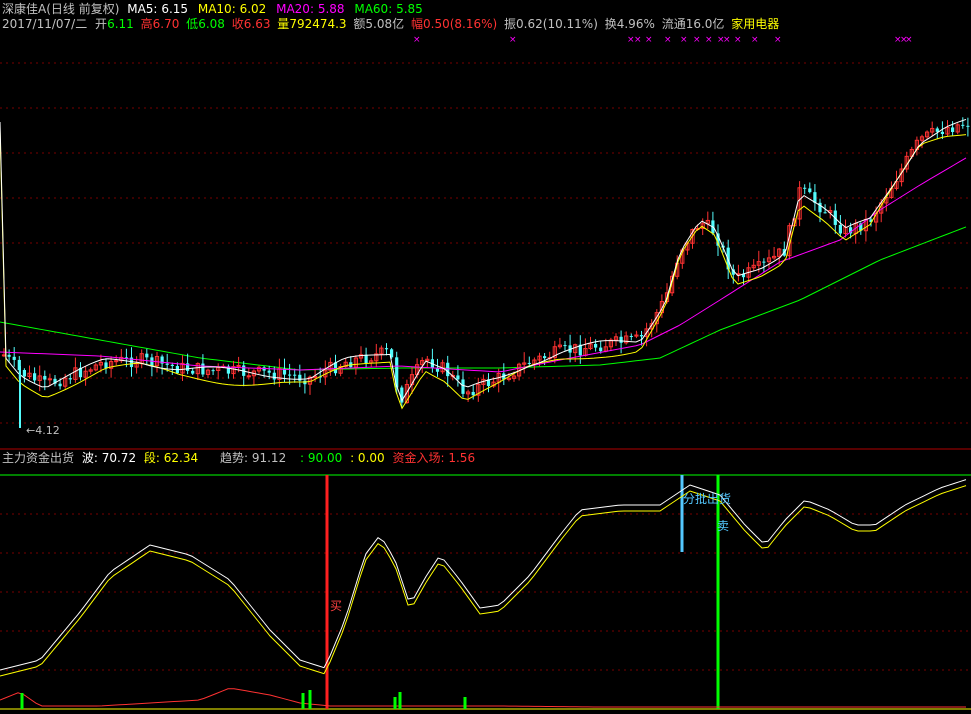 Image resolution: width=971 pixels, height=714 pixels. I want to click on ma10-label: MA10:, so click(216, 9).